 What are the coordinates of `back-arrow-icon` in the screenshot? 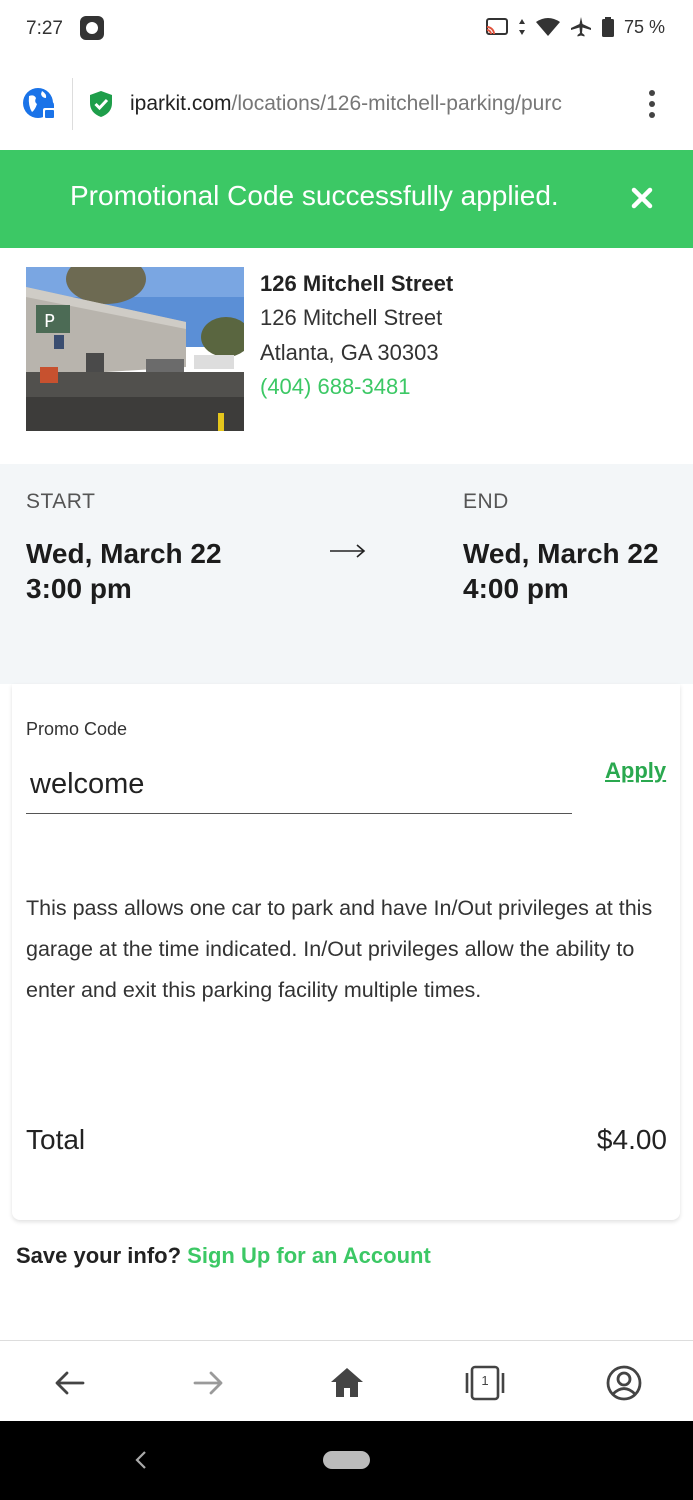 It's located at (70, 1383).